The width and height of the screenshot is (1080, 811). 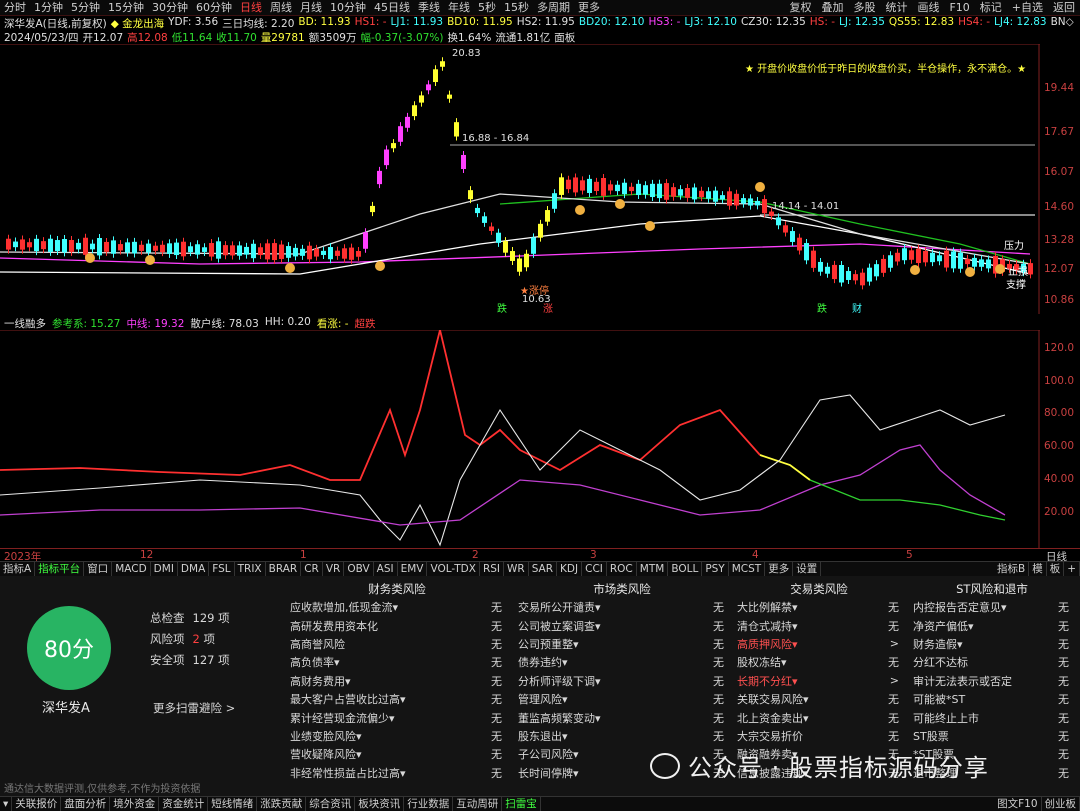 I want to click on timeframe-5: 60分钟, so click(x=214, y=7).